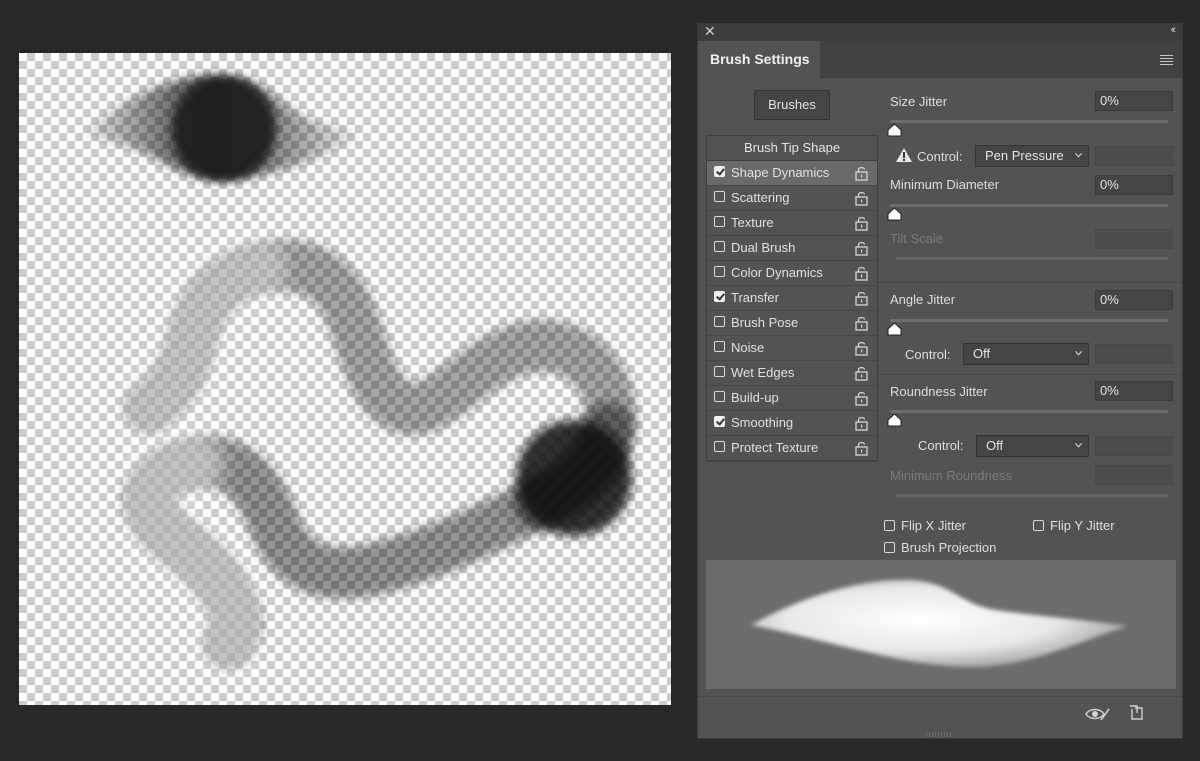  What do you see at coordinates (792, 148) in the screenshot?
I see `brush-tip-shape-item: Brush Tip Shape` at bounding box center [792, 148].